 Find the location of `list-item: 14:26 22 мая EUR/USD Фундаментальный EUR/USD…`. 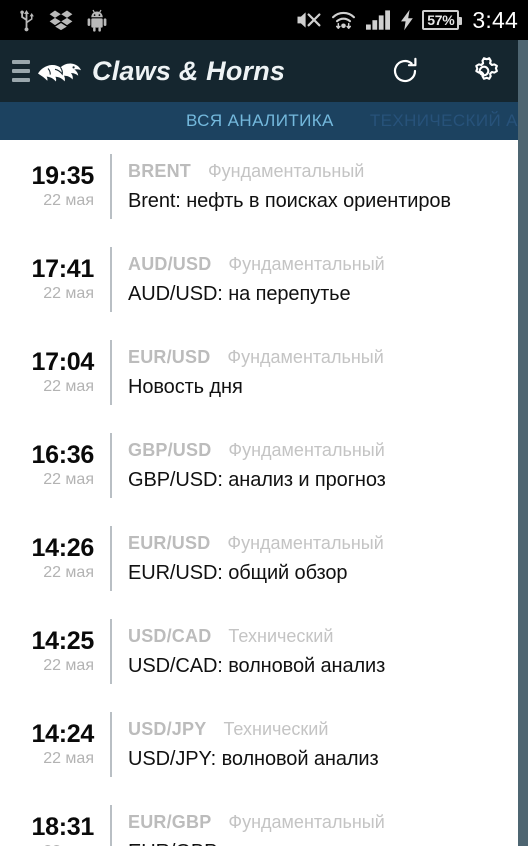

list-item: 14:26 22 мая EUR/USD Фундаментальный EUR/USD… is located at coordinates (264, 558).